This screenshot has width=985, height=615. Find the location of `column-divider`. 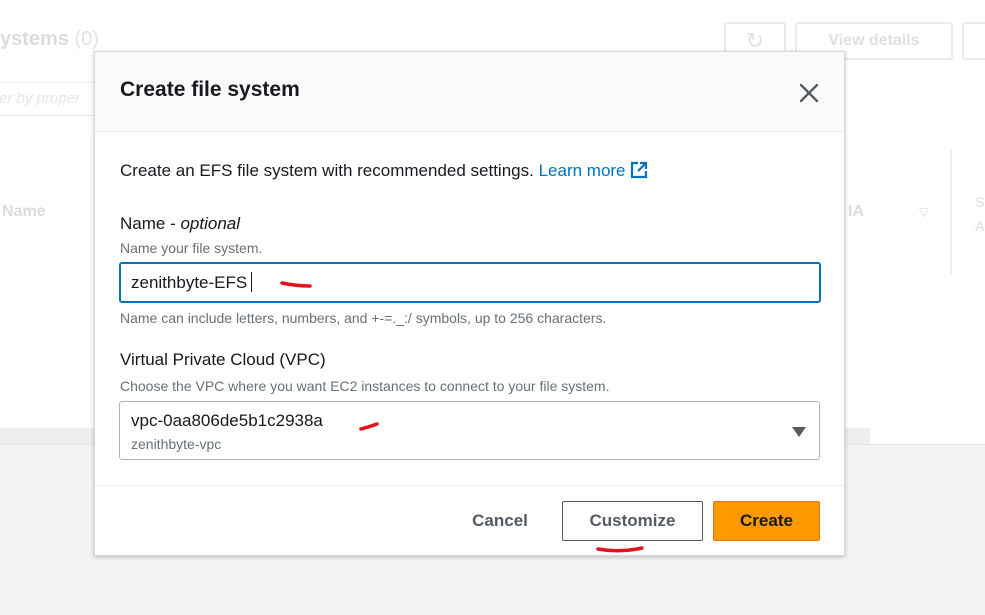

column-divider is located at coordinates (951, 212).